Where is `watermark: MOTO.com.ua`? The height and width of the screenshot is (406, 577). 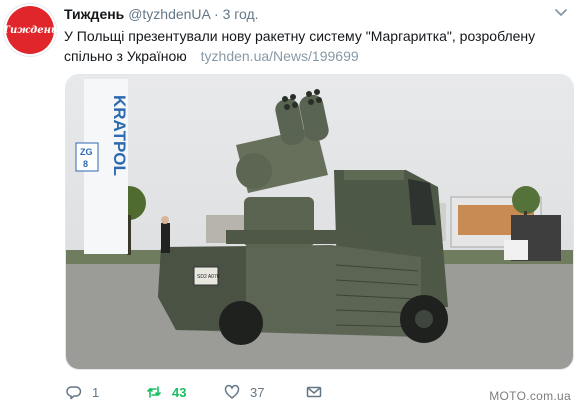 watermark: MOTO.com.ua is located at coordinates (530, 396).